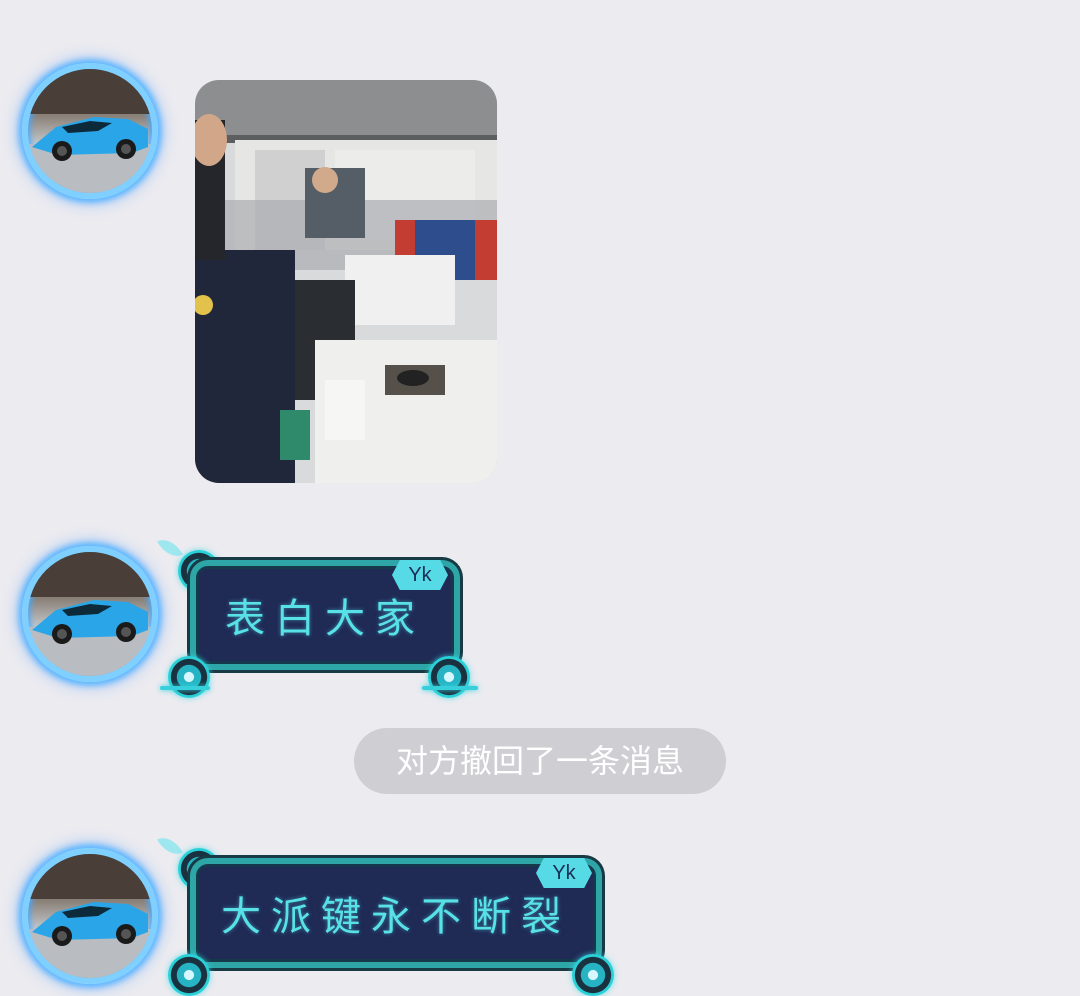 Image resolution: width=1080 pixels, height=996 pixels. What do you see at coordinates (325, 619) in the screenshot?
I see `message-text: 表白大家` at bounding box center [325, 619].